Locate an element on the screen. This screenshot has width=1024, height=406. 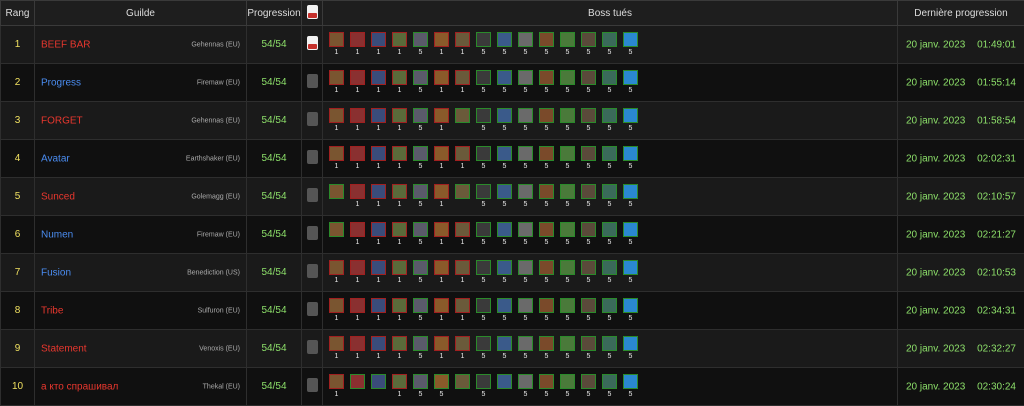
guild-name-link: FORGET is located at coordinates (62, 120).